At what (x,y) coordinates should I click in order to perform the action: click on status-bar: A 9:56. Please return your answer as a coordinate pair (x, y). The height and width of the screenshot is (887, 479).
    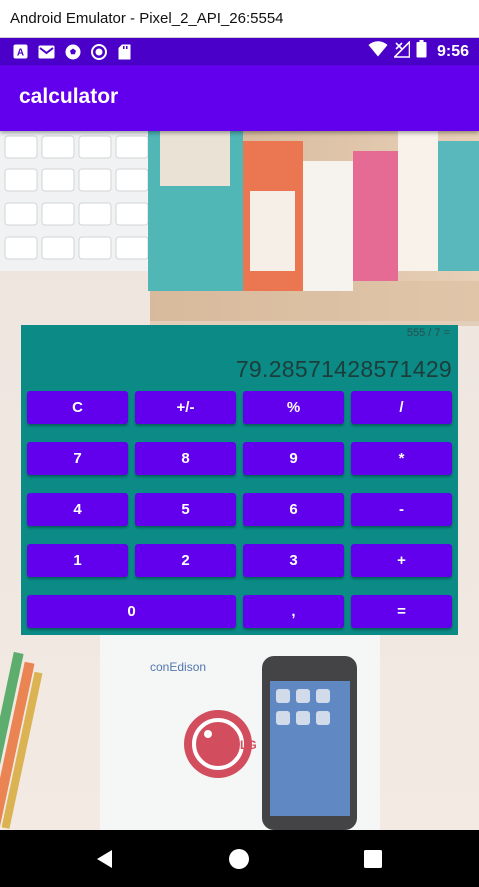
    Looking at the image, I should click on (239, 51).